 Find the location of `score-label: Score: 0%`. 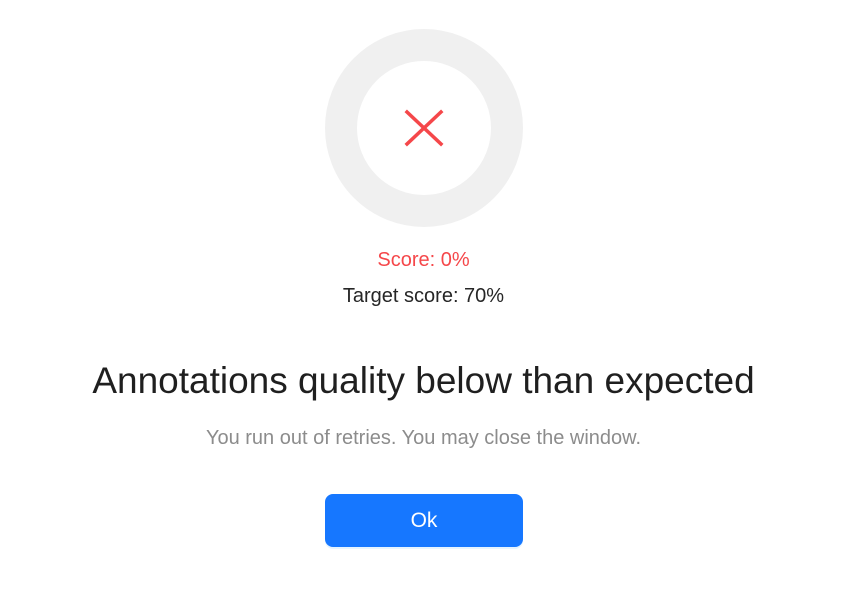

score-label: Score: 0% is located at coordinates (423, 260).